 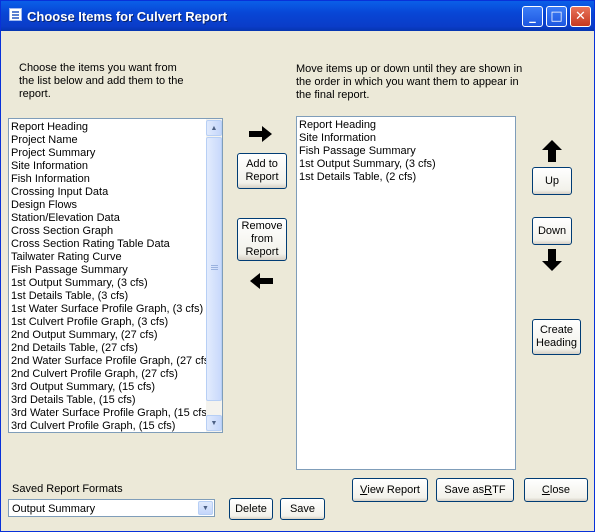 I want to click on view-report-button: View Report, so click(x=390, y=490).